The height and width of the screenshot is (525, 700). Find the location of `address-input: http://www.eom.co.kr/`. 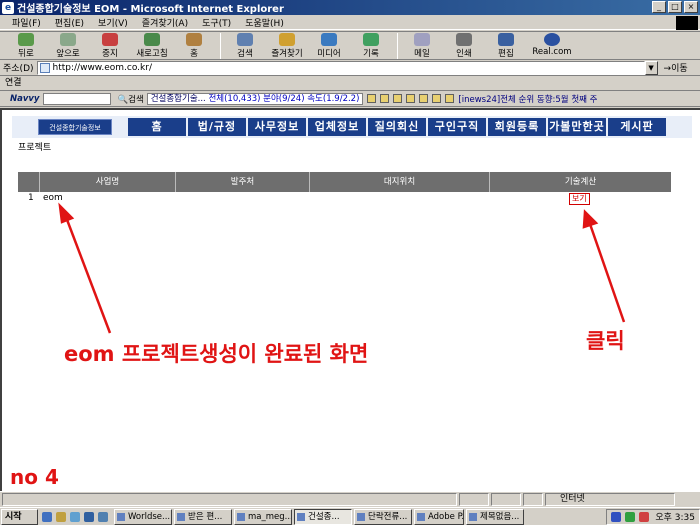

address-input: http://www.eom.co.kr/ is located at coordinates (340, 67).